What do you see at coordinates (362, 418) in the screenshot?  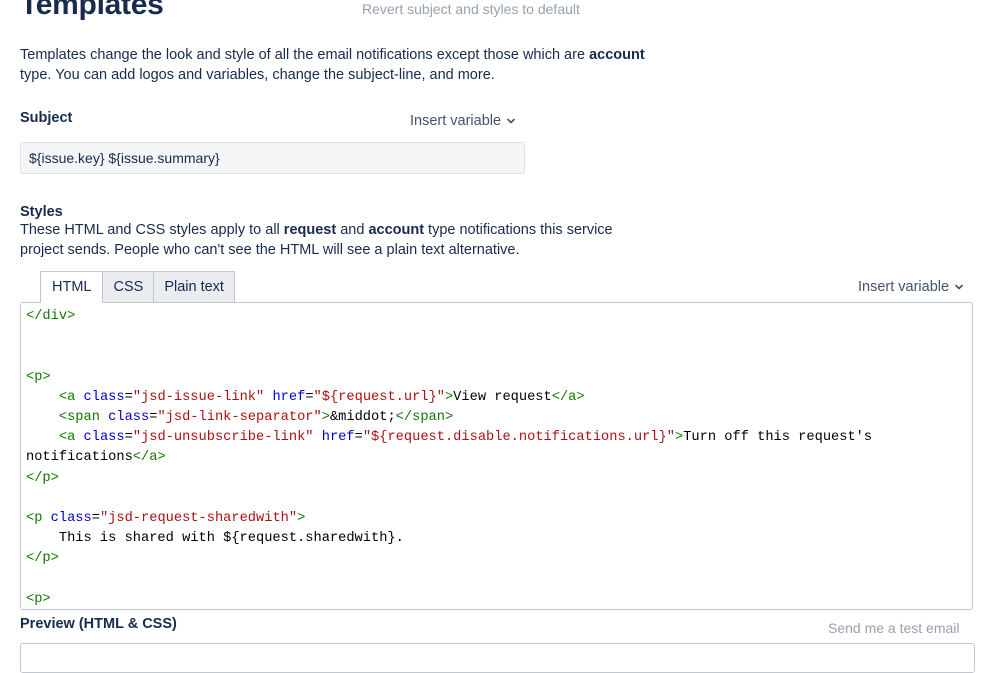 I see `code-token: &middot;` at bounding box center [362, 418].